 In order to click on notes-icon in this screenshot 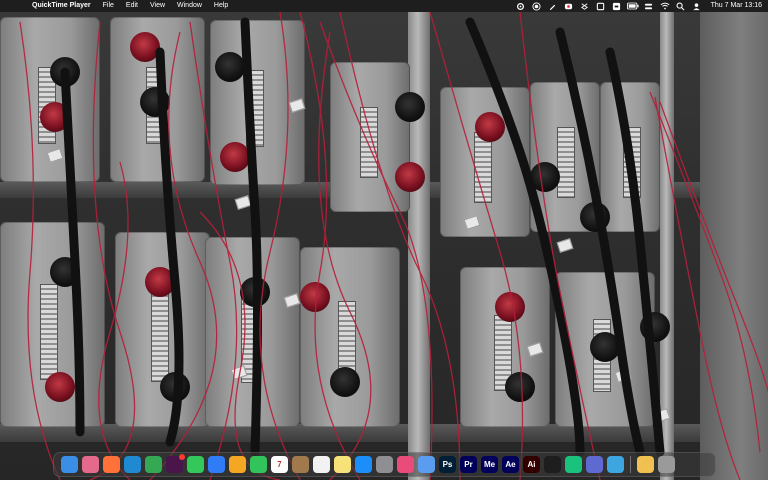, I will do `click(342, 464)`.